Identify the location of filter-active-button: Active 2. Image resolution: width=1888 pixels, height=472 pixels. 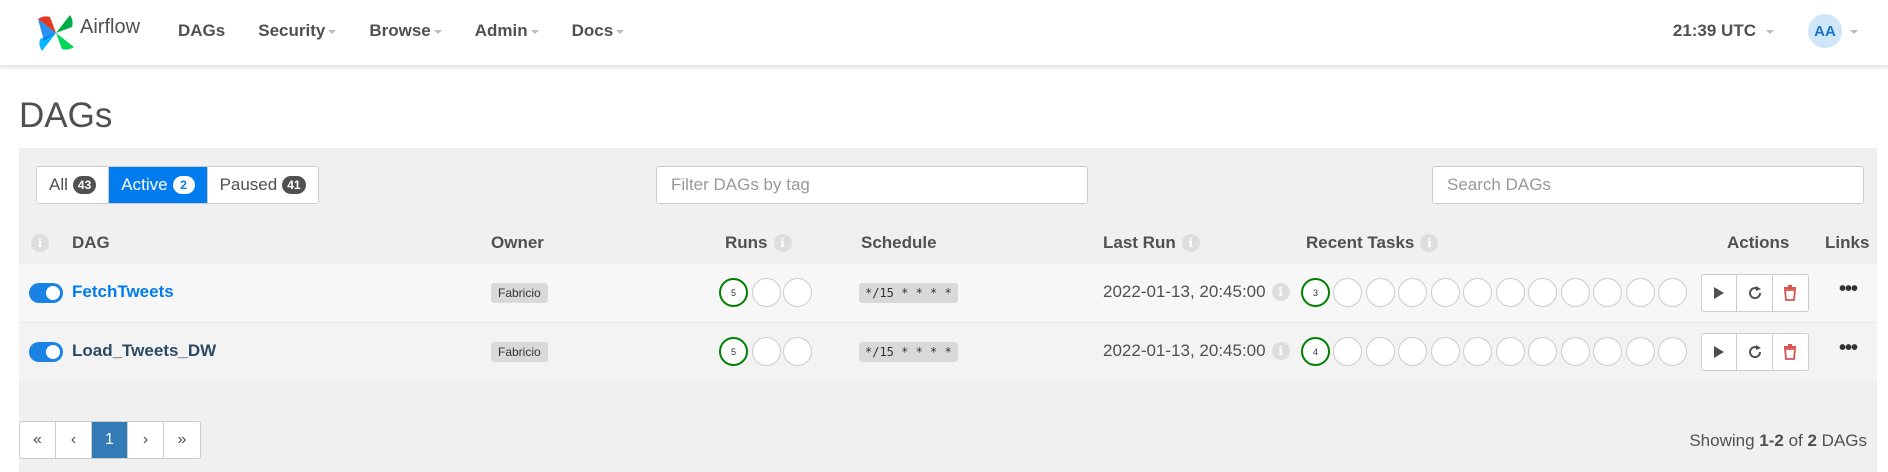
(158, 185).